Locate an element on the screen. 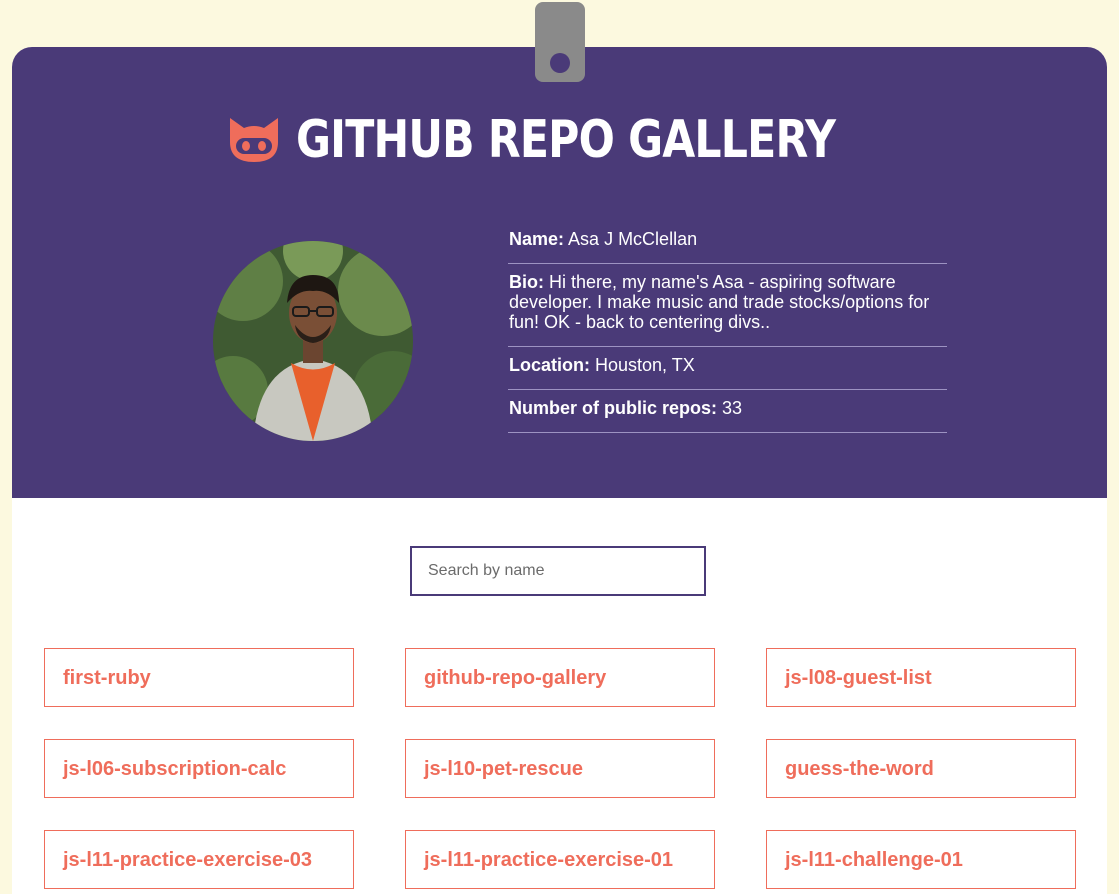 The width and height of the screenshot is (1119, 894). repo-card: js-l06-subscription-calc is located at coordinates (199, 768).